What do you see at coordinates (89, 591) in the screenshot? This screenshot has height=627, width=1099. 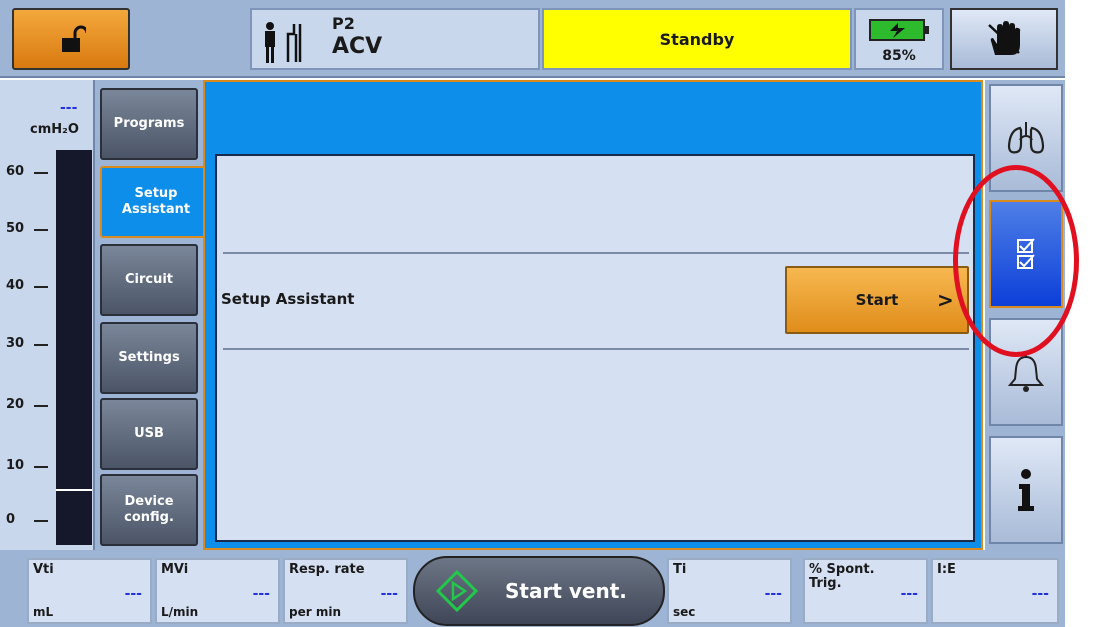 I see `param-vti: Vti --- mL` at bounding box center [89, 591].